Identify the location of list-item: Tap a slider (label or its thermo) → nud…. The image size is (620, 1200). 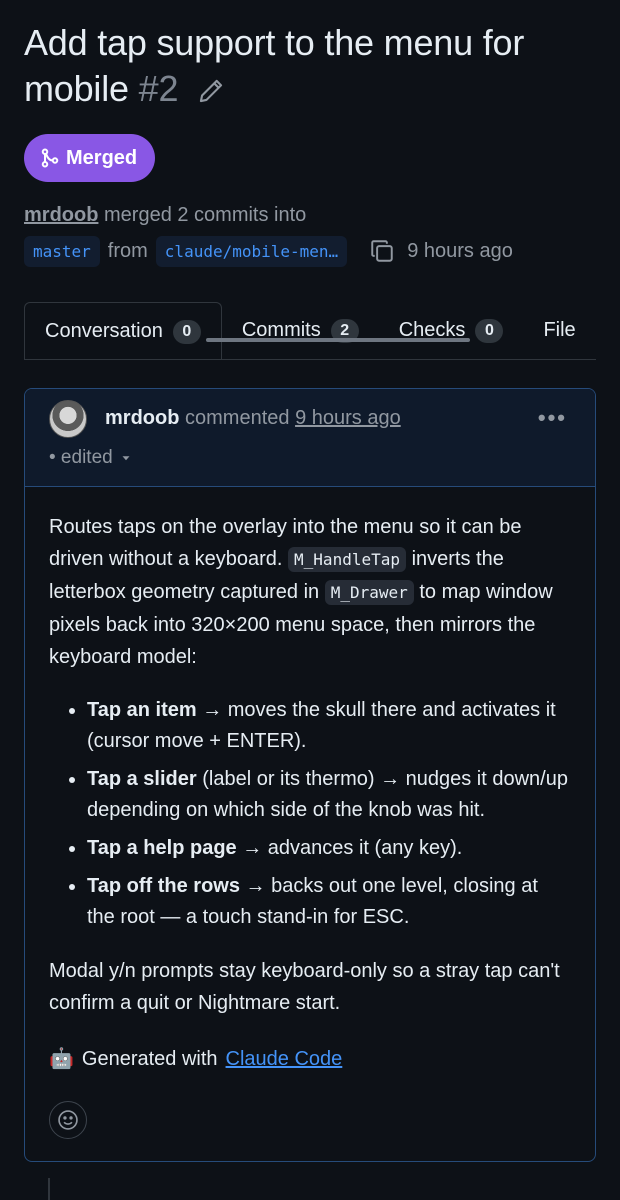
(329, 795).